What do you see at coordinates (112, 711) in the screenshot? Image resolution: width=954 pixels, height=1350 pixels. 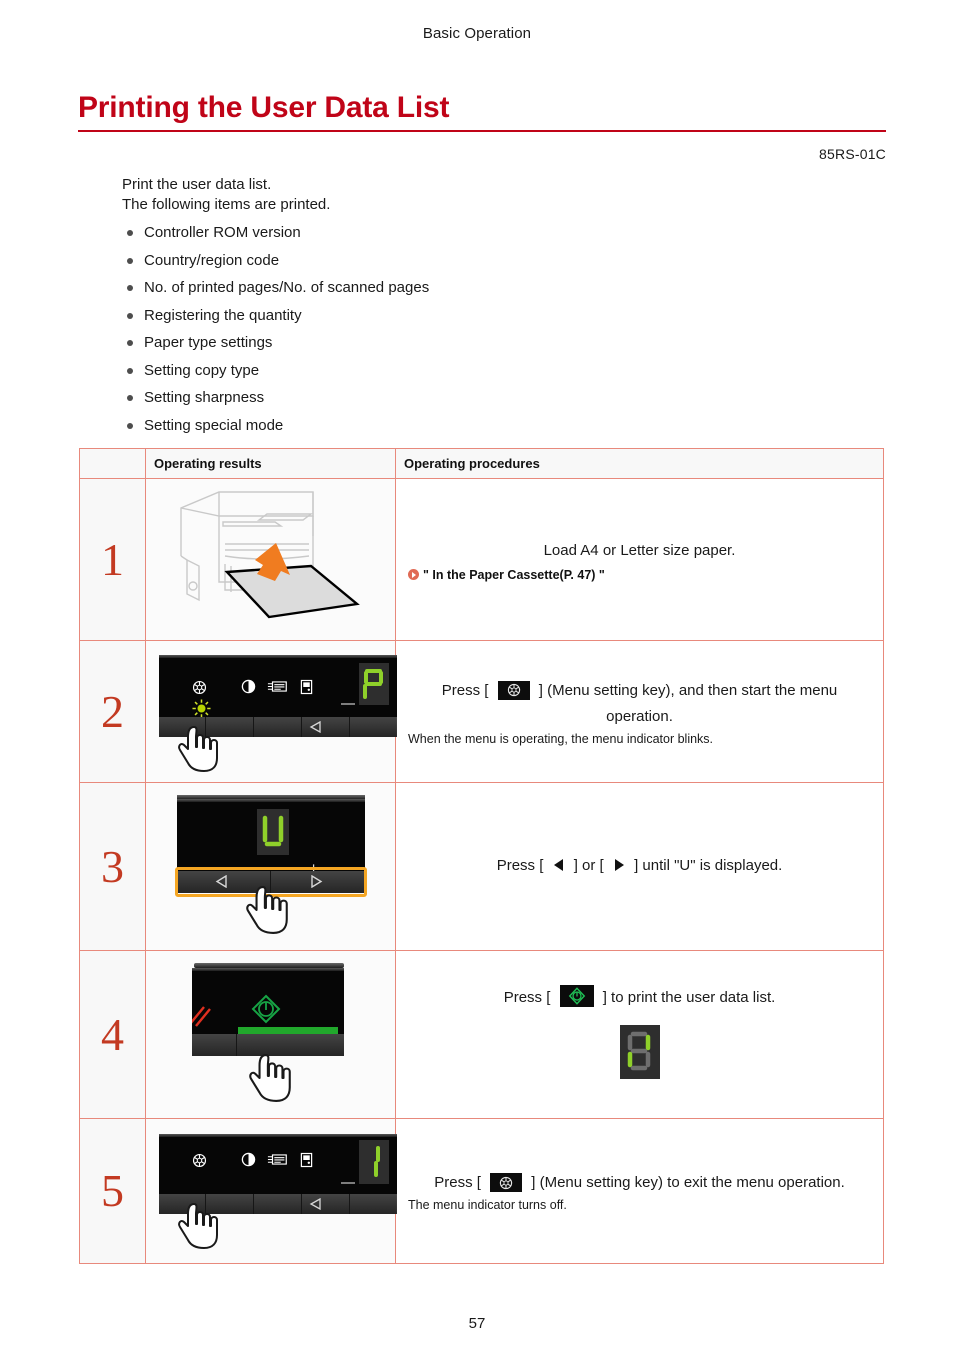 I see `step-number: 2` at bounding box center [112, 711].